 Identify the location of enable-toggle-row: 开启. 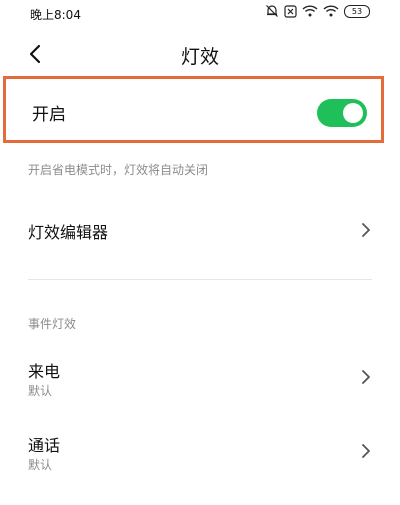
(193, 109).